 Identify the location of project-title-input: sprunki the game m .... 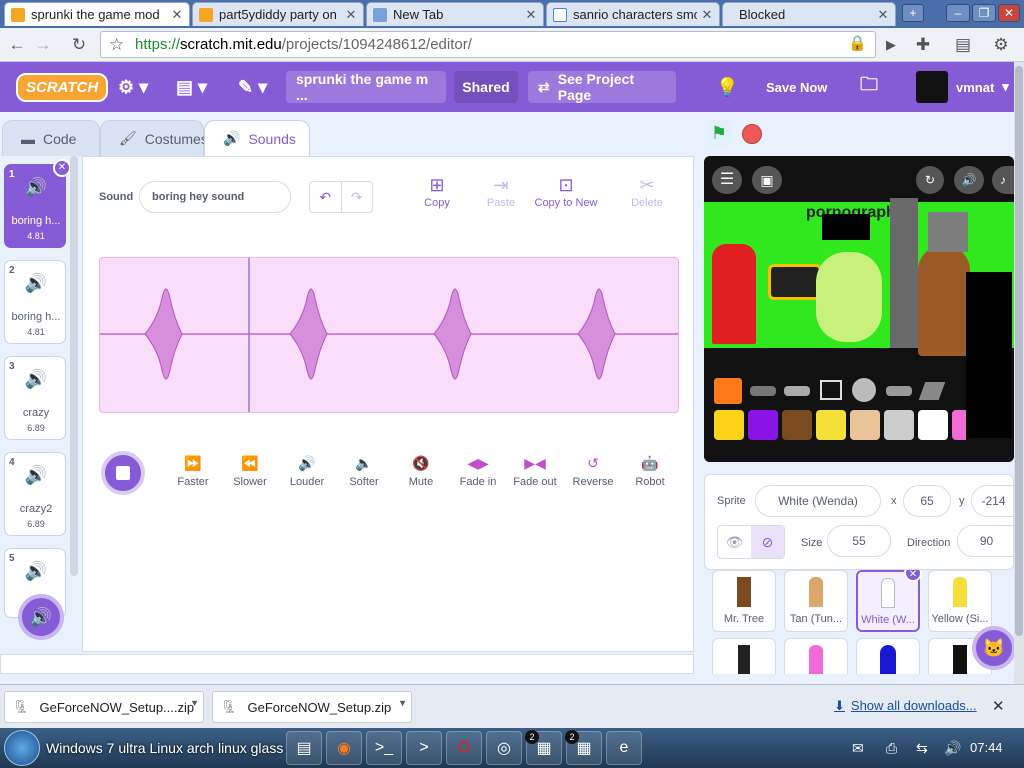
(366, 87).